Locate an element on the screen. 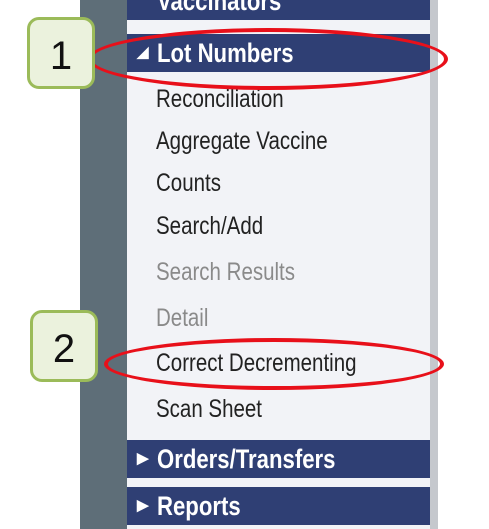 This screenshot has width=489, height=529. panel-divider is located at coordinates (434, 264).